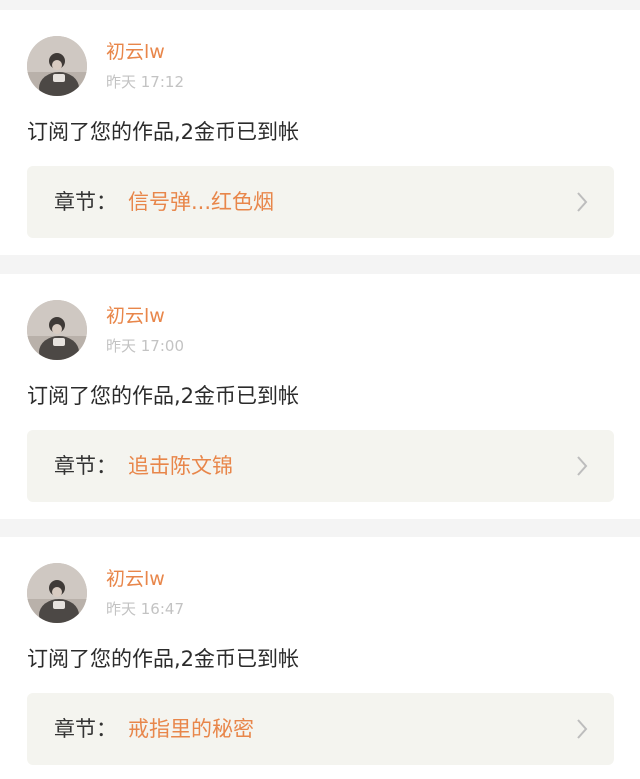 The width and height of the screenshot is (640, 779). I want to click on chapter-link: 章节： 戒指里的秘密, so click(320, 729).